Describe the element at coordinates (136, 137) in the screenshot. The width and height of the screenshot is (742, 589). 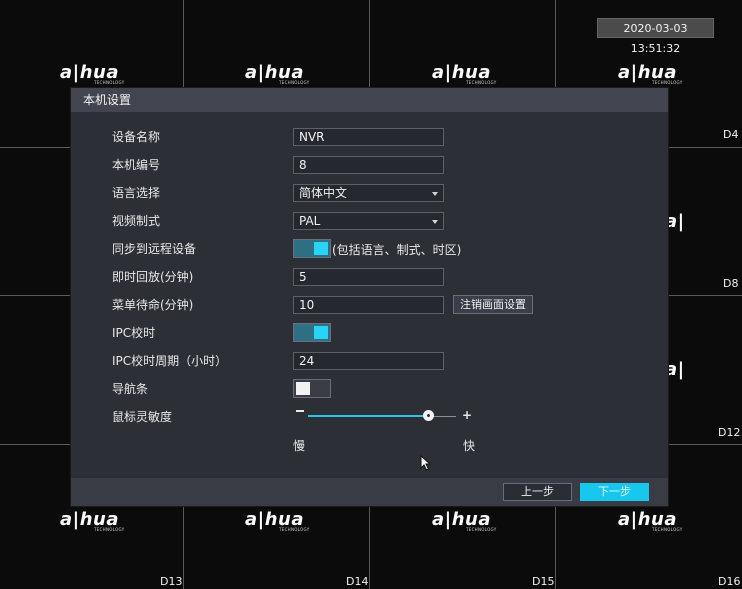
I see `device-name-label: 设备名称` at that location.